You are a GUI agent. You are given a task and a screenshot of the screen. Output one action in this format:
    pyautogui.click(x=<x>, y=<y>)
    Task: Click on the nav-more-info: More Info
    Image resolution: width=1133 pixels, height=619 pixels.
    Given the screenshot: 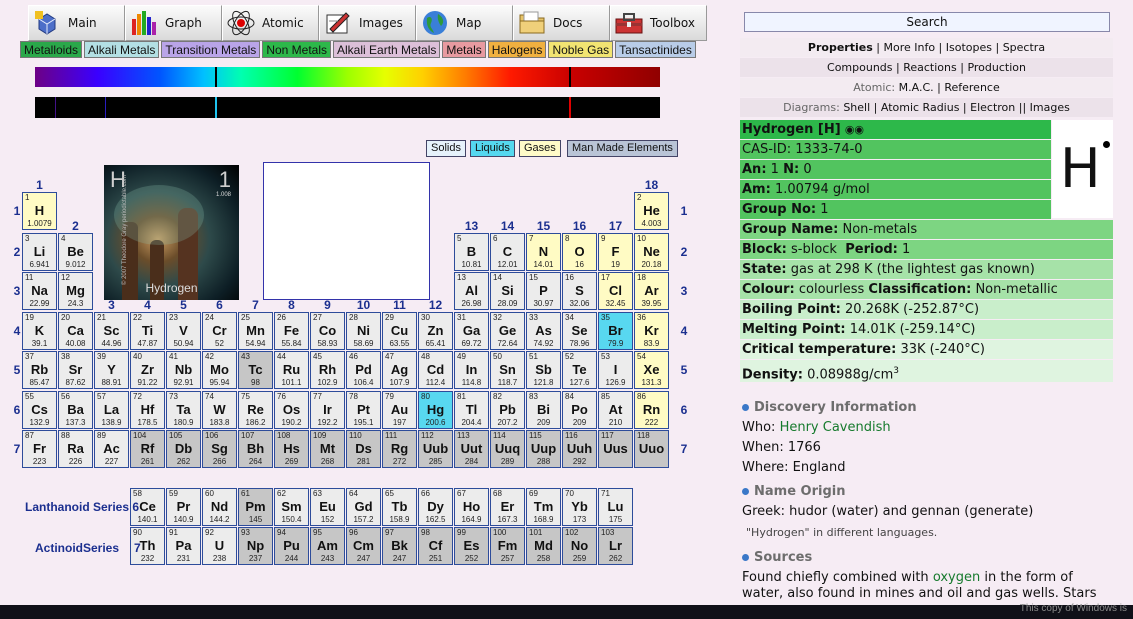 What is the action you would take?
    pyautogui.click(x=909, y=47)
    